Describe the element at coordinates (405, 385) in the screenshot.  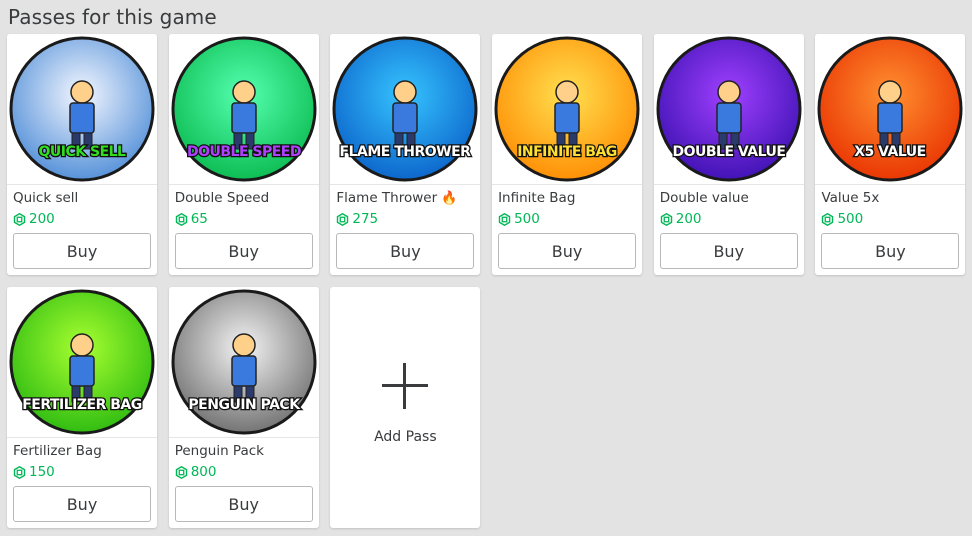
I see `plus-icon` at that location.